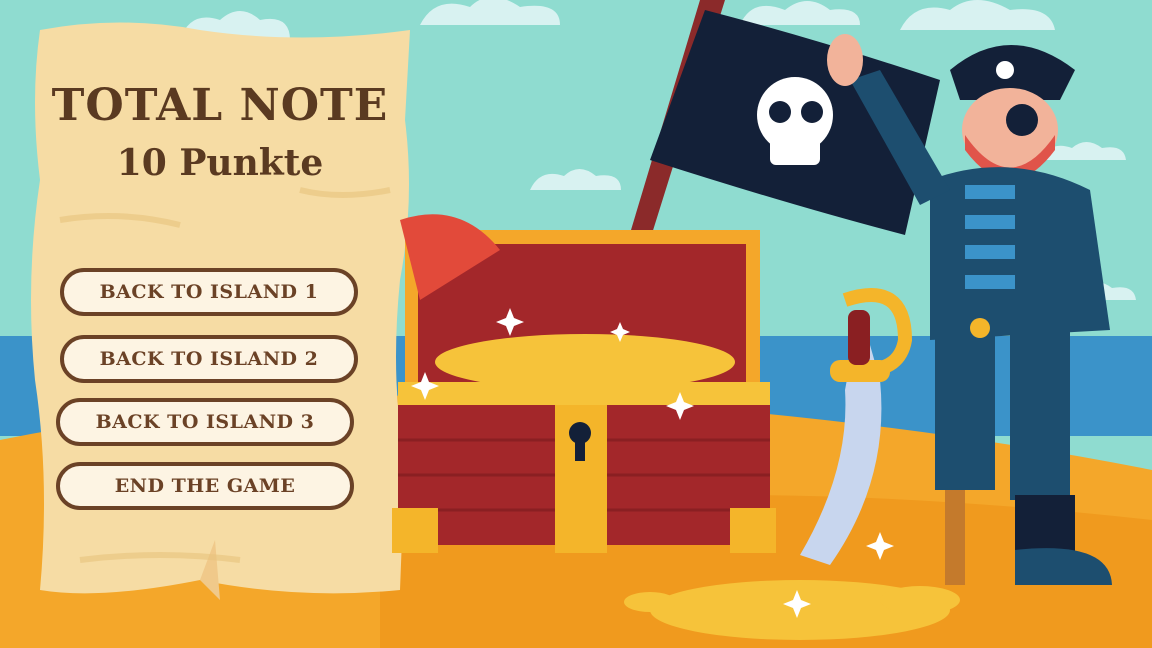 The image size is (1152, 648). I want to click on back-to-island-3-button: BACK TO ISLAND 3, so click(205, 422).